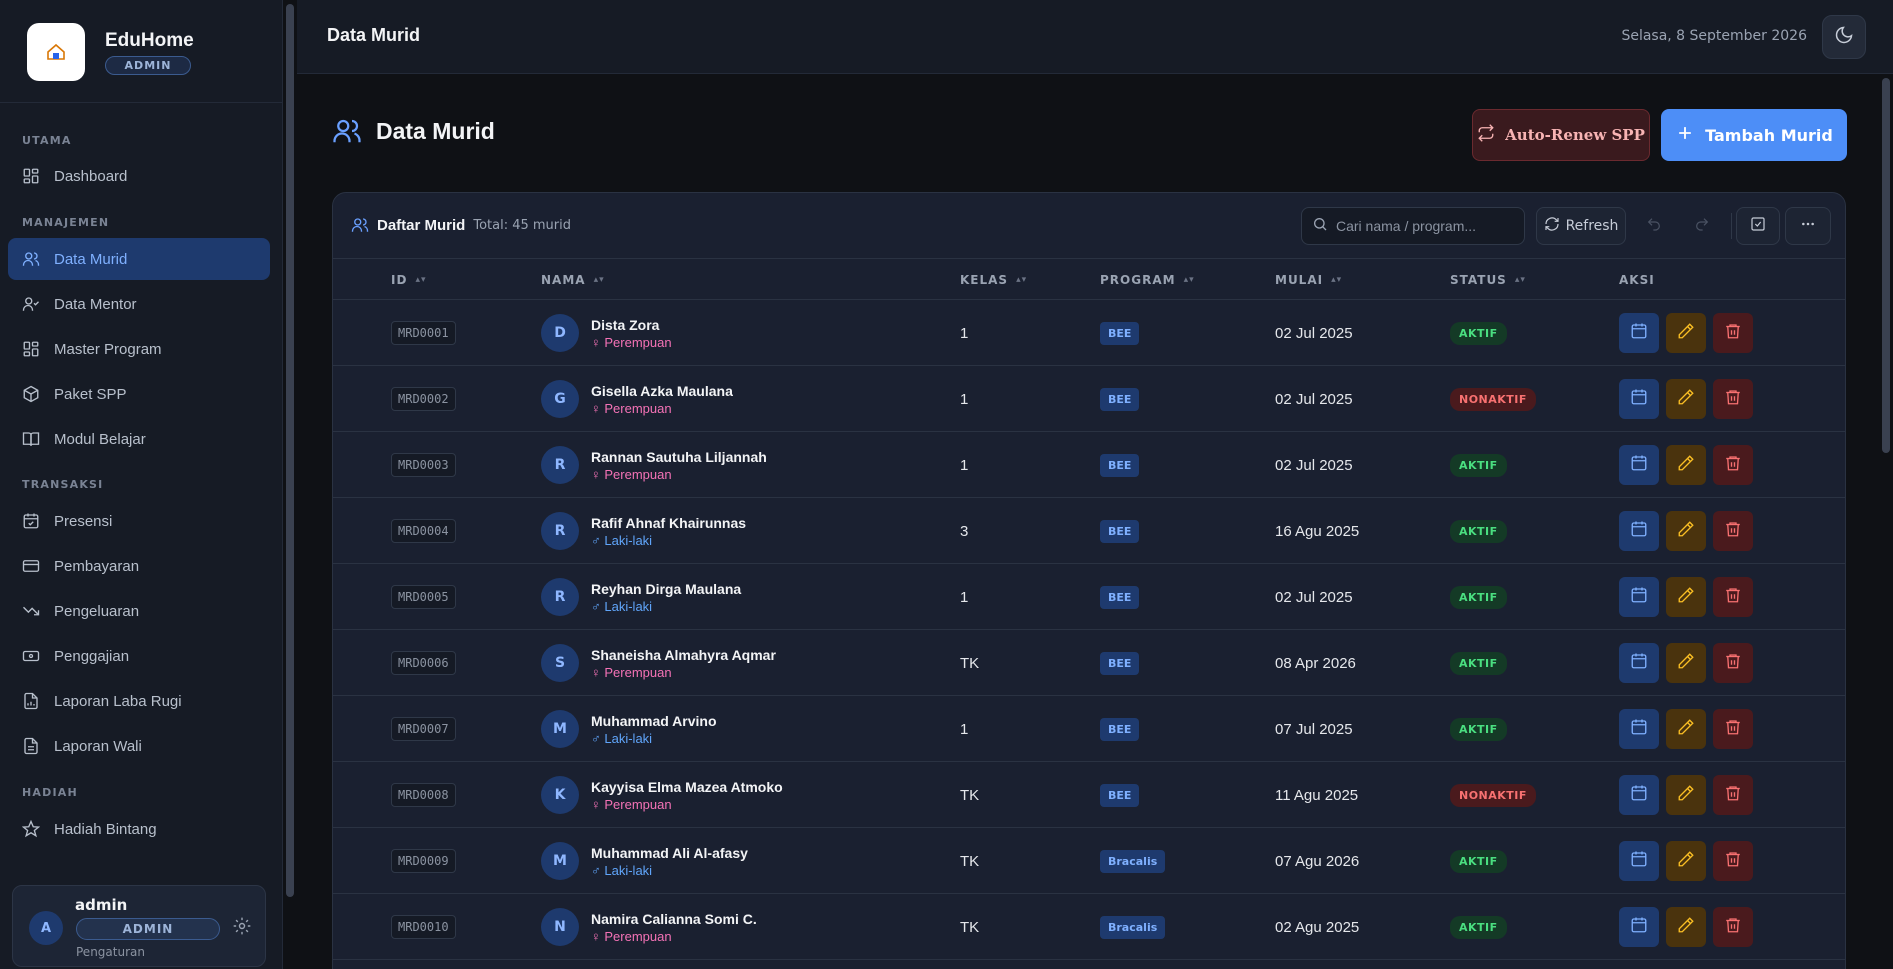 This screenshot has height=969, width=1893. Describe the element at coordinates (1844, 37) in the screenshot. I see `theme-toggle-button` at that location.